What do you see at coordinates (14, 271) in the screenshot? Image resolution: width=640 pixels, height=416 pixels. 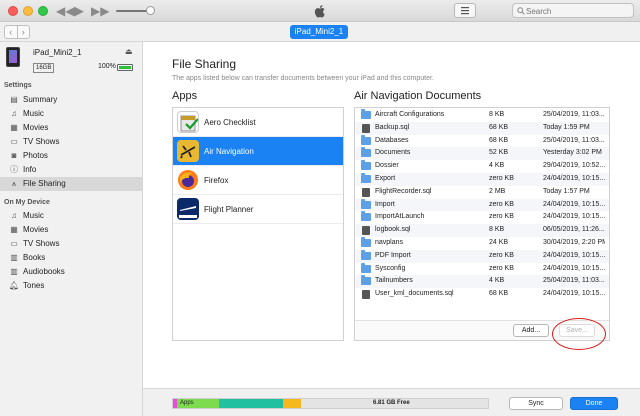 I see `audiobooks-icon: ▥` at bounding box center [14, 271].